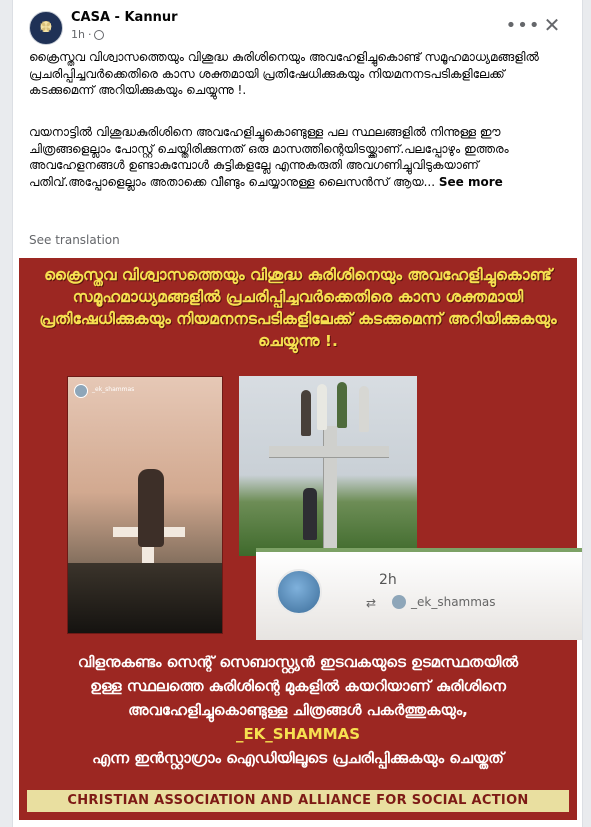  What do you see at coordinates (78, 34) in the screenshot?
I see `post-time: 1h` at bounding box center [78, 34].